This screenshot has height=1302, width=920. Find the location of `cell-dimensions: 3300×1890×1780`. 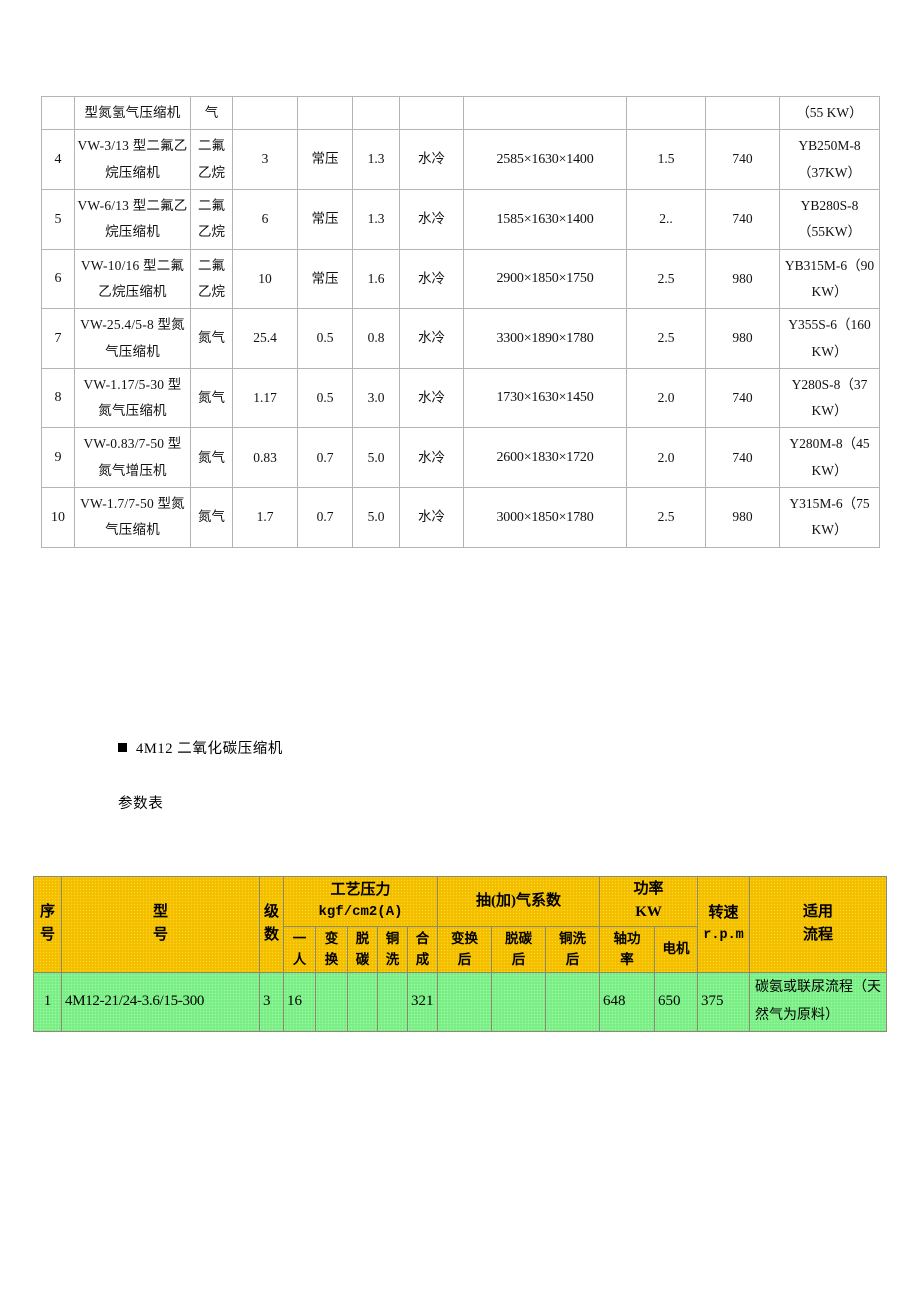

cell-dimensions: 3300×1890×1780 is located at coordinates (545, 338).